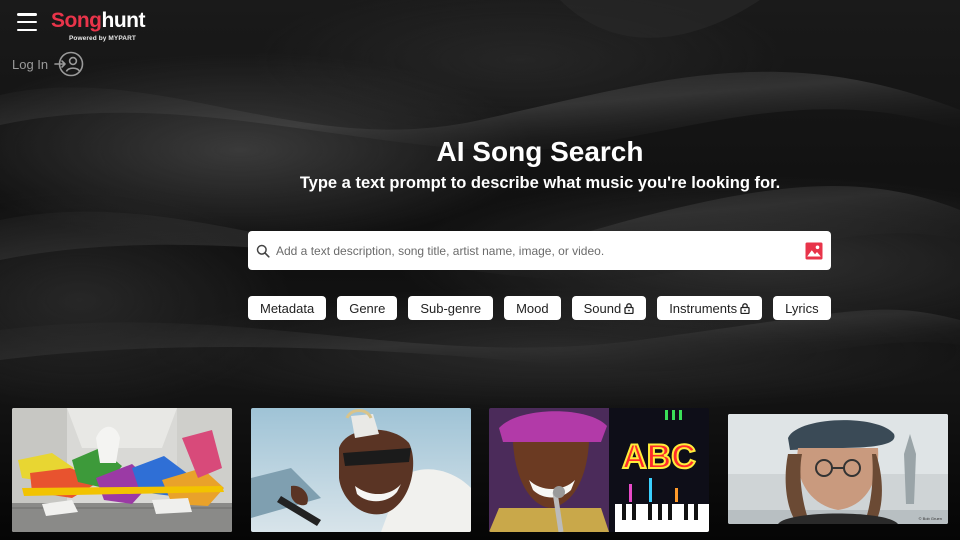 This screenshot has height=540, width=960. I want to click on image-upload-icon, so click(814, 251).